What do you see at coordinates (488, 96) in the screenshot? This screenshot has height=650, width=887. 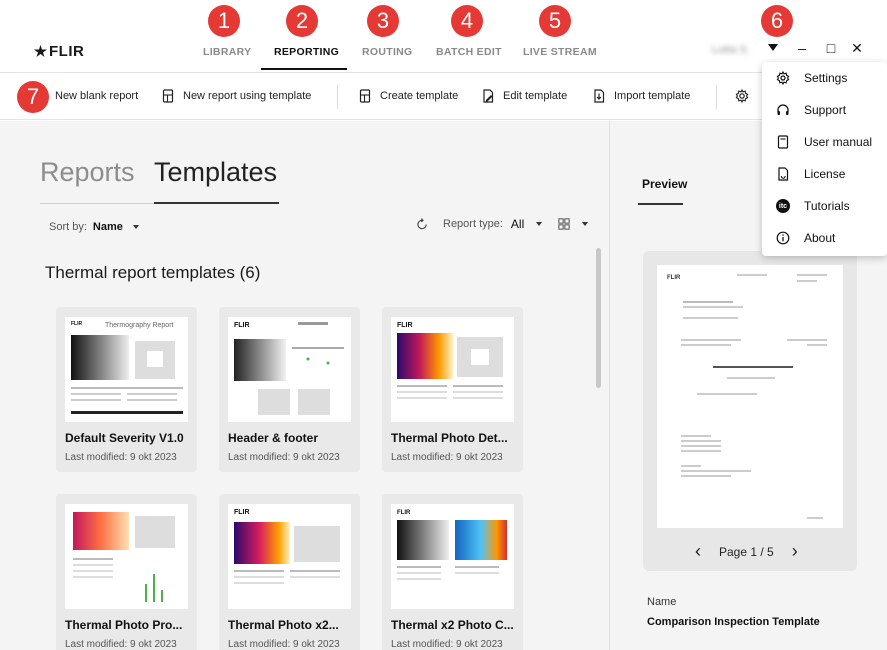 I see `edit-template-icon` at bounding box center [488, 96].